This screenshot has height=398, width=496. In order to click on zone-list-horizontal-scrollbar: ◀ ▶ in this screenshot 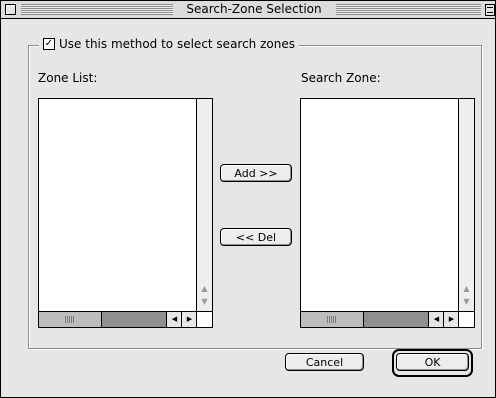, I will do `click(118, 319)`.